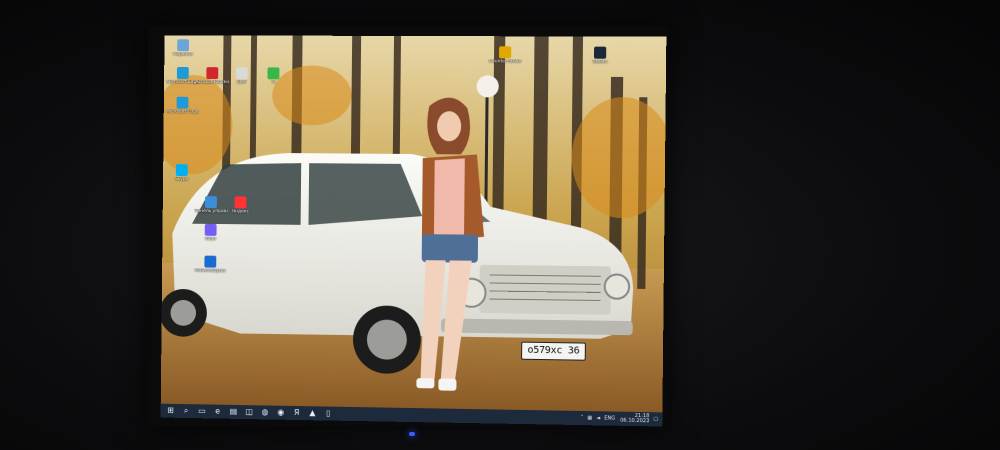 Image resolution: width=1000 pixels, height=450 pixels. I want to click on taskbar-pinned-apps: ⊞ ⌕ ▭ e ▤ ◫ ◍ ◉ Я ▲ ▯, so click(248, 412).